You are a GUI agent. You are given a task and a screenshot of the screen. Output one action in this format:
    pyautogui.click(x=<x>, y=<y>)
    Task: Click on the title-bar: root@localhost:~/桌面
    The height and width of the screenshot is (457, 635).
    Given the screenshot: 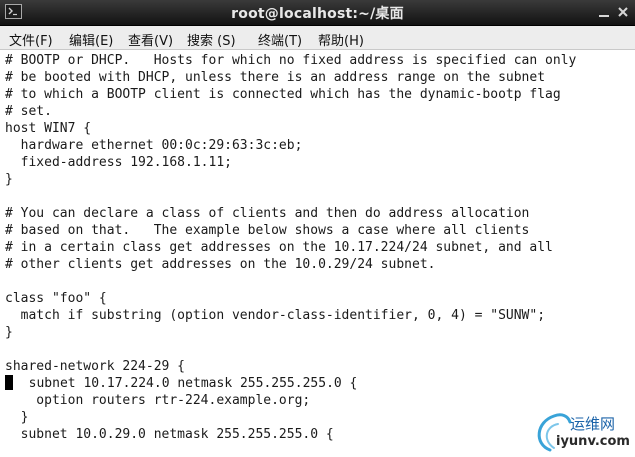 What is the action you would take?
    pyautogui.click(x=317, y=13)
    